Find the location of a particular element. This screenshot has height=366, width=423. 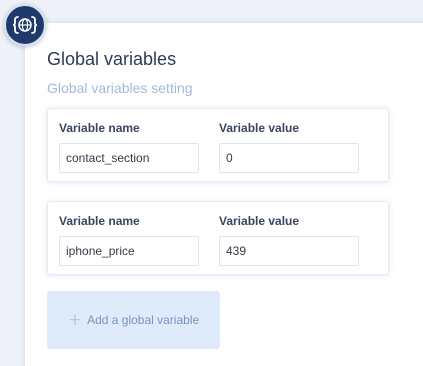

globe-braces-icon is located at coordinates (25, 25).